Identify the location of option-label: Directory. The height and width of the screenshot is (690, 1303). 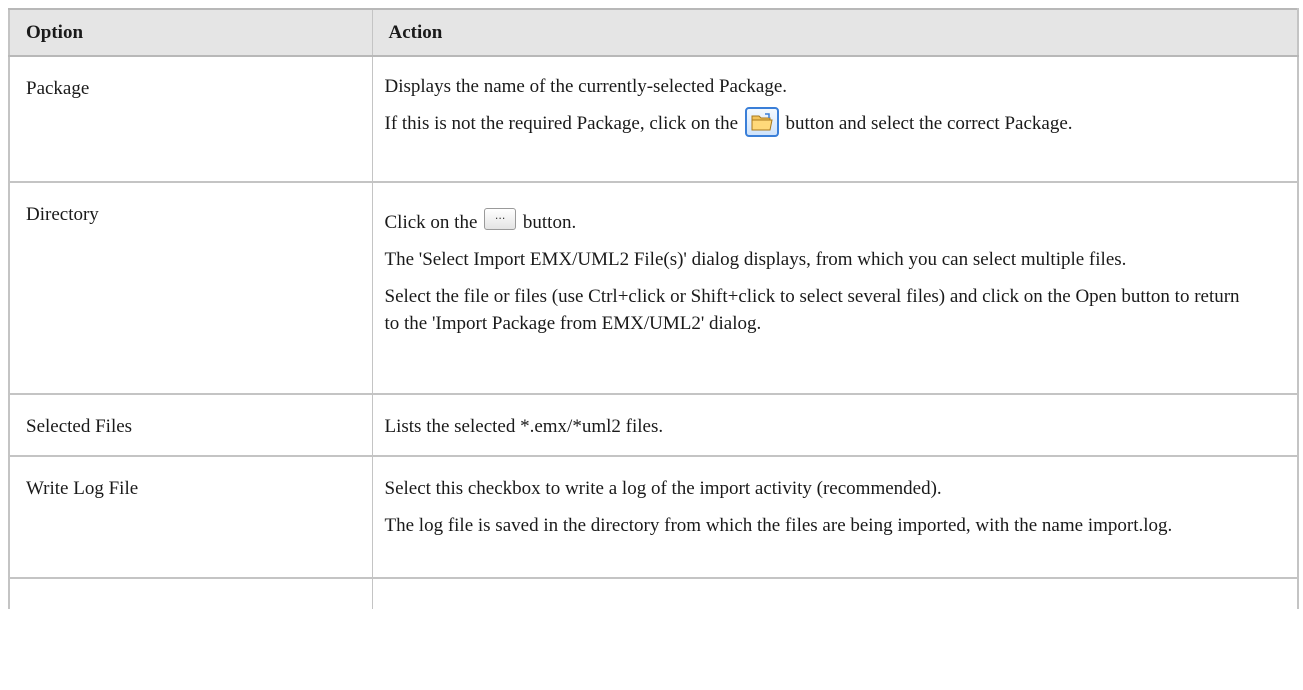
(62, 214).